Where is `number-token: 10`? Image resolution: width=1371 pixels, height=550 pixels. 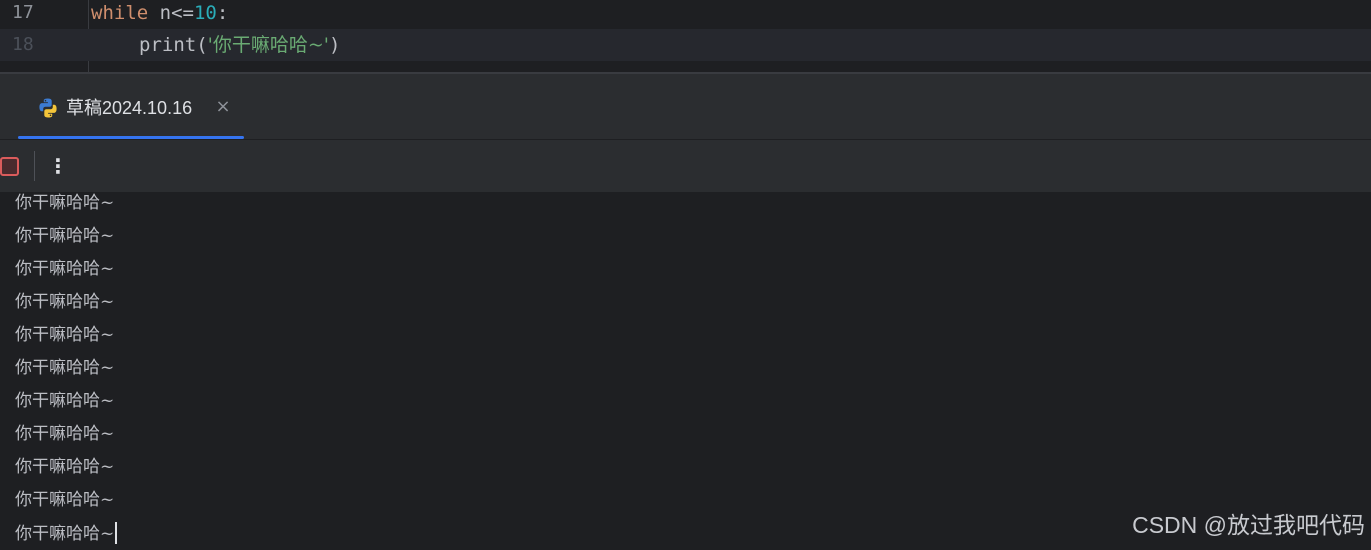
number-token: 10 is located at coordinates (205, 13).